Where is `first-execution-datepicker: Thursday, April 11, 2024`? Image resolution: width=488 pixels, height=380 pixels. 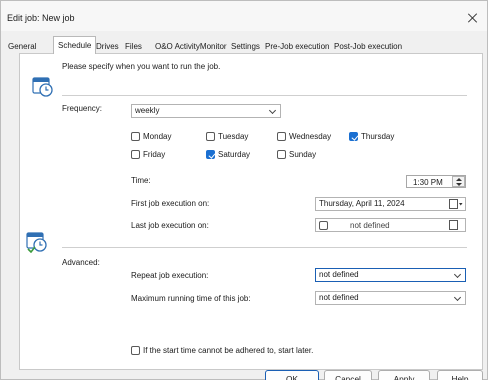 first-execution-datepicker: Thursday, April 11, 2024 is located at coordinates (390, 204).